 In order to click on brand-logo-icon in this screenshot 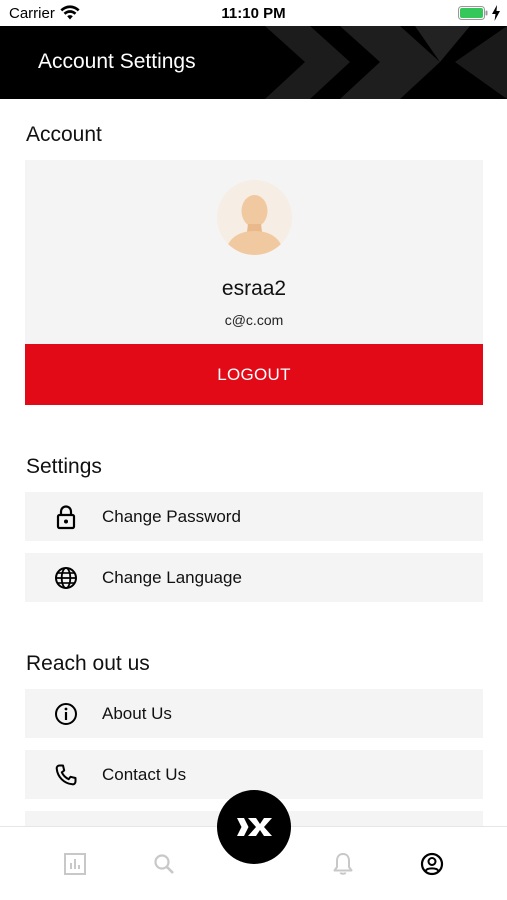, I will do `click(254, 827)`.